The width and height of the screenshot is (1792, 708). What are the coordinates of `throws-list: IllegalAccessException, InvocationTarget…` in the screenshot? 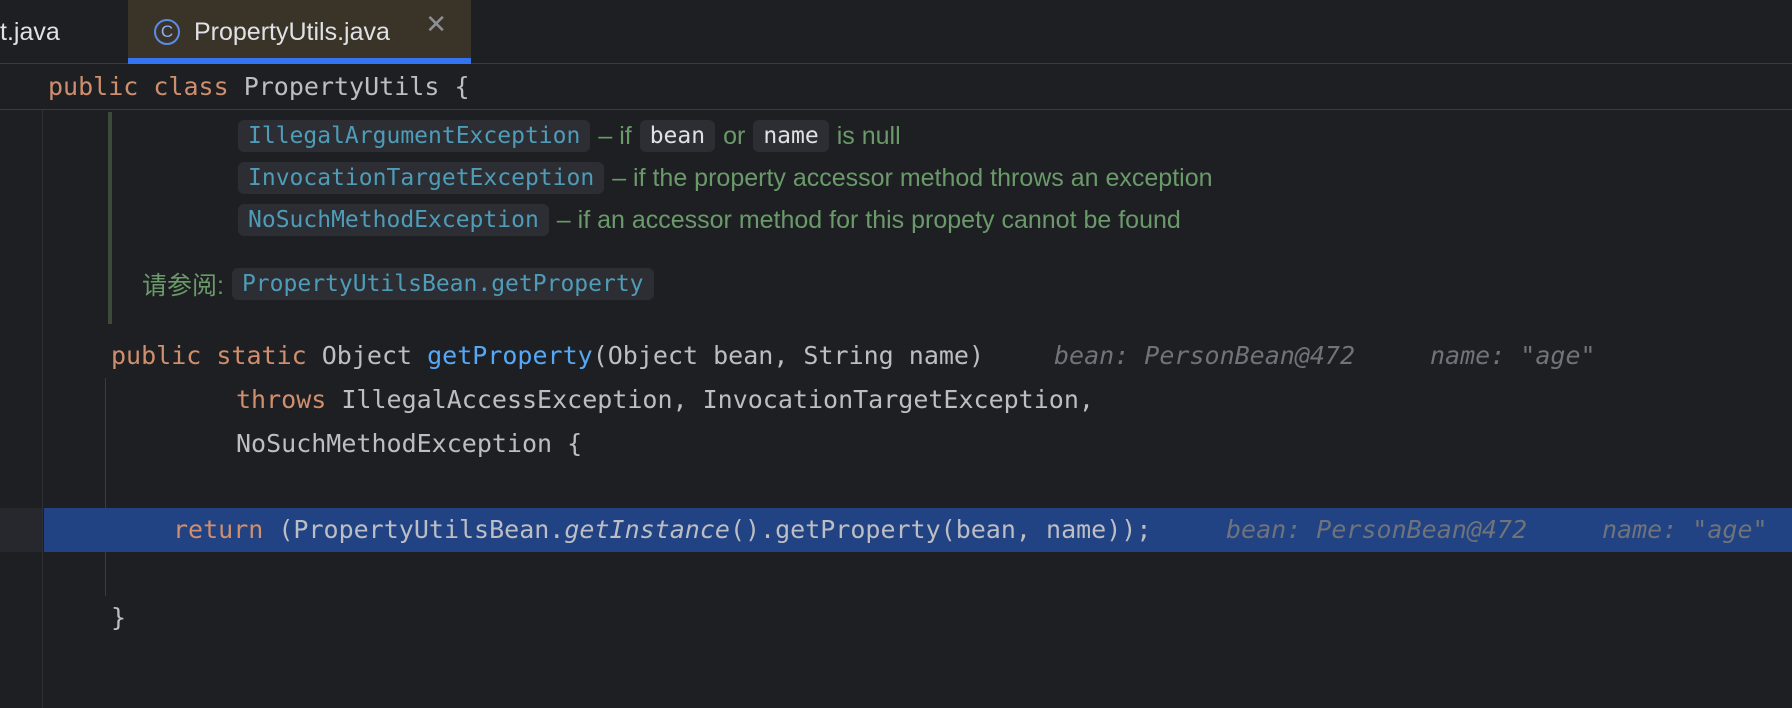 It's located at (717, 399).